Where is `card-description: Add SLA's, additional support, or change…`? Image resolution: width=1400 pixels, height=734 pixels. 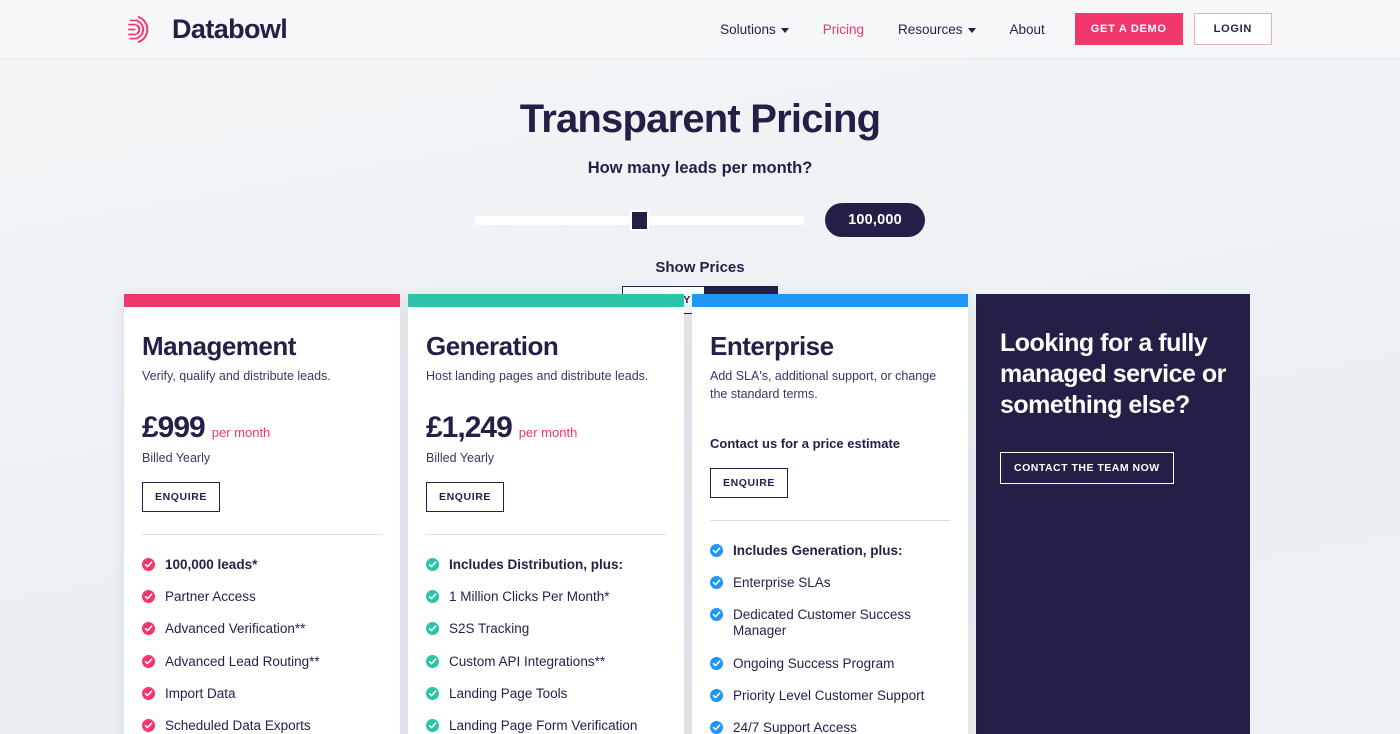 card-description: Add SLA's, additional support, or change… is located at coordinates (823, 385).